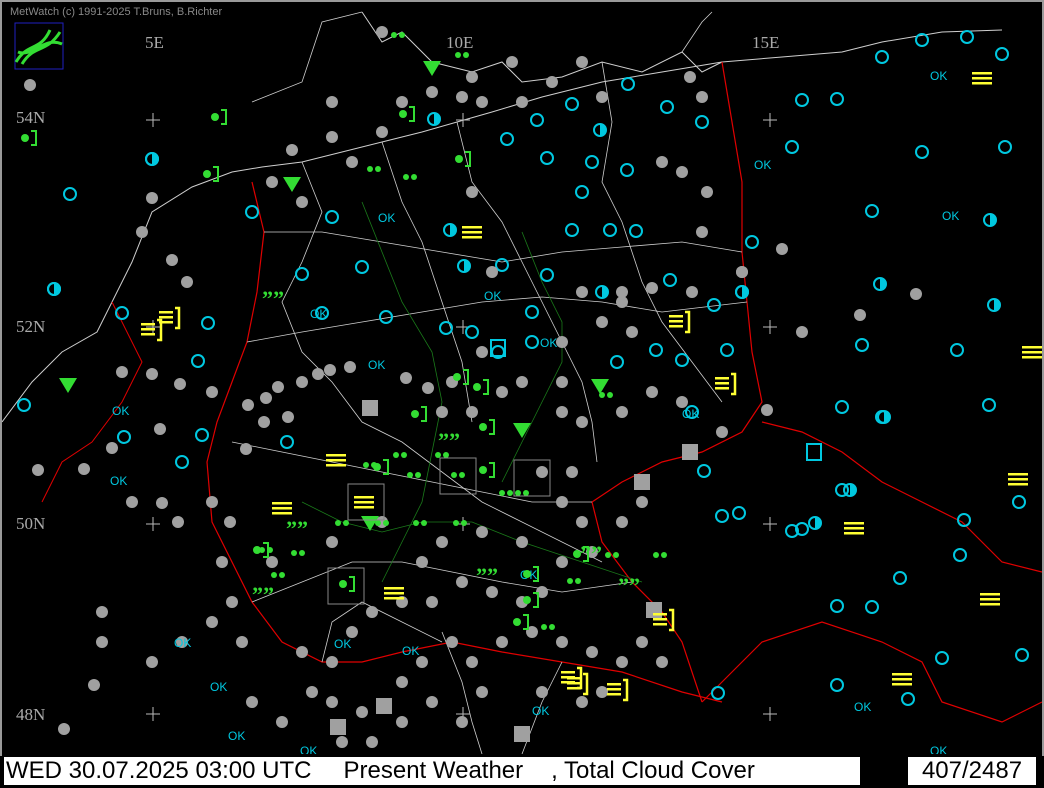 This screenshot has height=788, width=1044. What do you see at coordinates (814, 452) in the screenshot?
I see `station-square-icon` at bounding box center [814, 452].